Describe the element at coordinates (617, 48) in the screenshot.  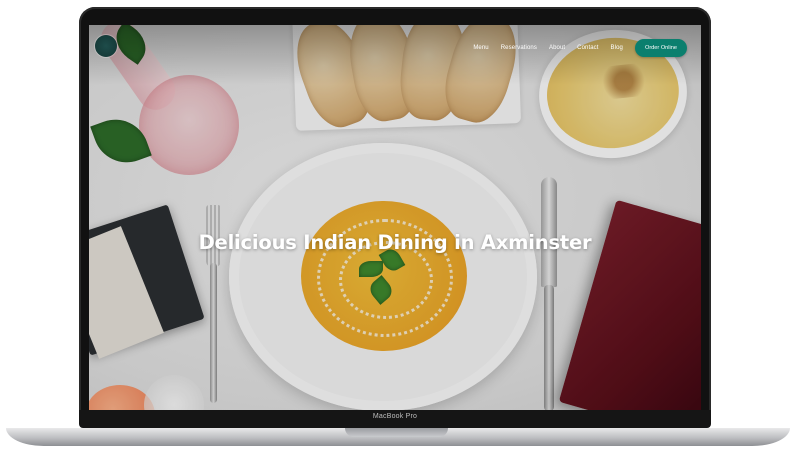
I see `nav-blog-link: Blog` at that location.